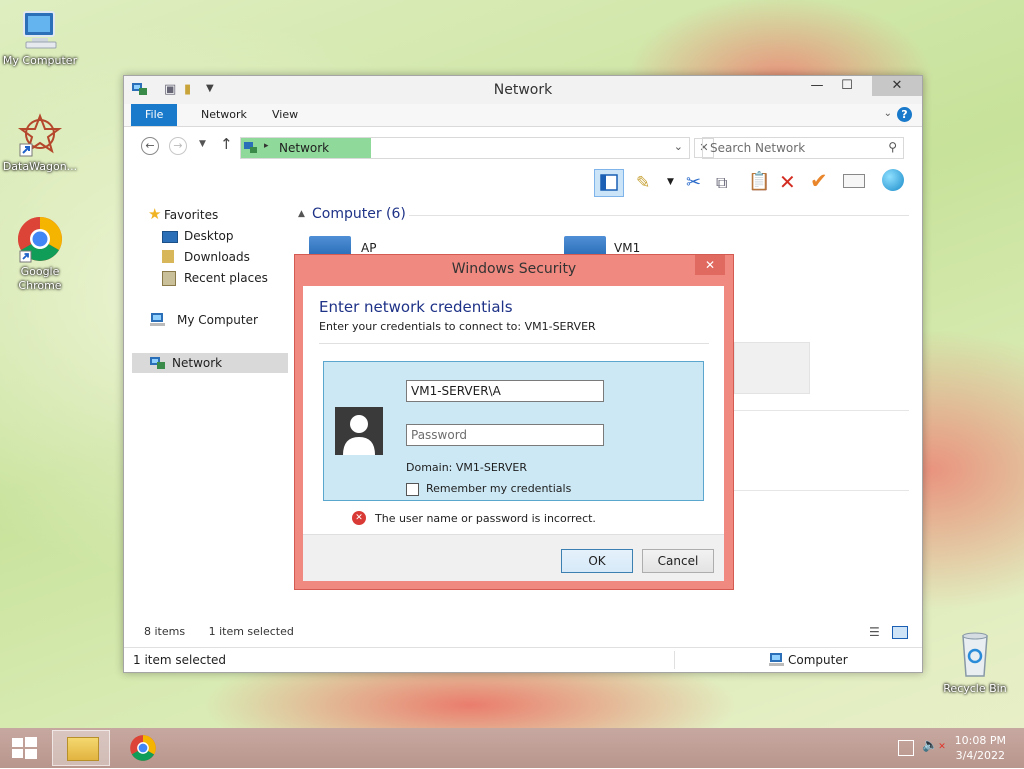 Image resolution: width=1024 pixels, height=769 pixels. I want to click on nav-label: My Computer, so click(217, 320).